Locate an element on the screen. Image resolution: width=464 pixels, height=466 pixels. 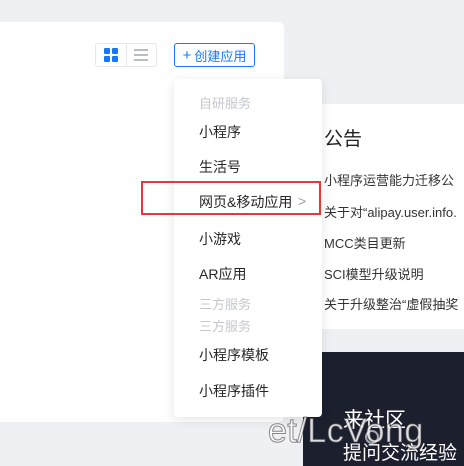
create-app-label: 创建应用 is located at coordinates (220, 56).